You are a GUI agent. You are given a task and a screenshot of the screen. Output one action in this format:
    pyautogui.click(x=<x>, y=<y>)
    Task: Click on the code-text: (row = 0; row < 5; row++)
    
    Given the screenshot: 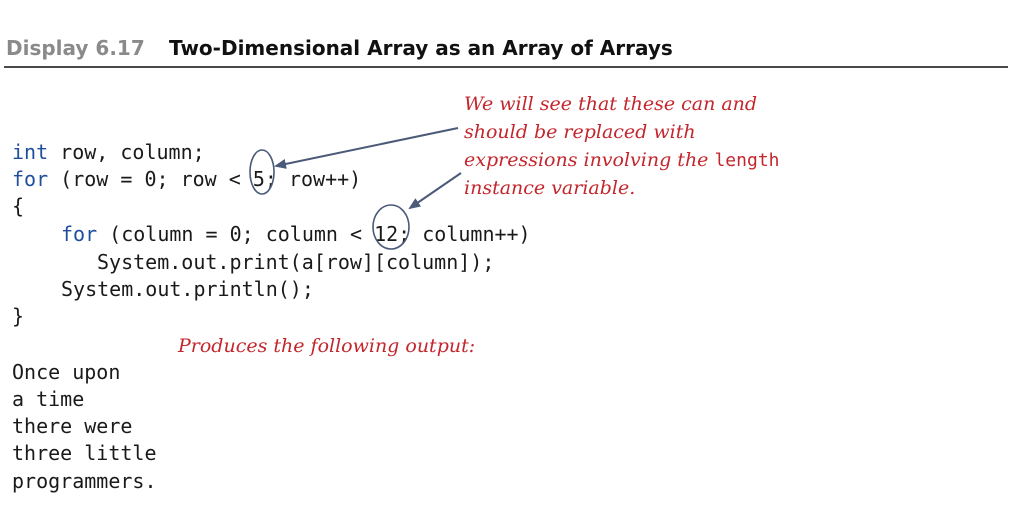 What is the action you would take?
    pyautogui.click(x=205, y=179)
    